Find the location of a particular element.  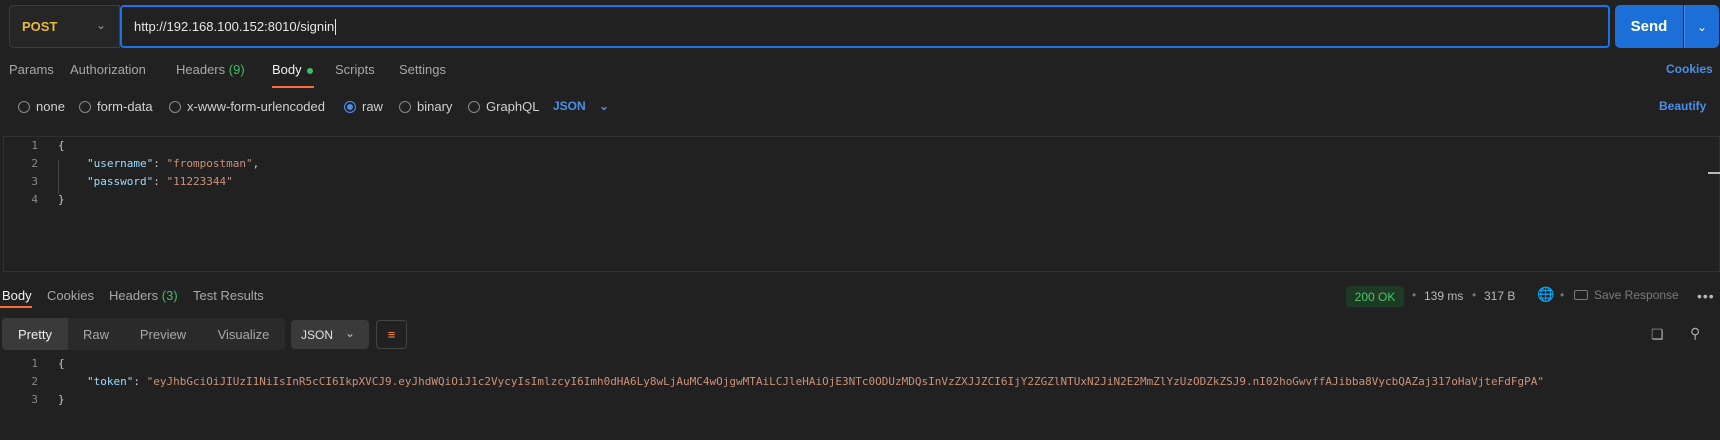

view-raw-label: Raw is located at coordinates (95, 334).